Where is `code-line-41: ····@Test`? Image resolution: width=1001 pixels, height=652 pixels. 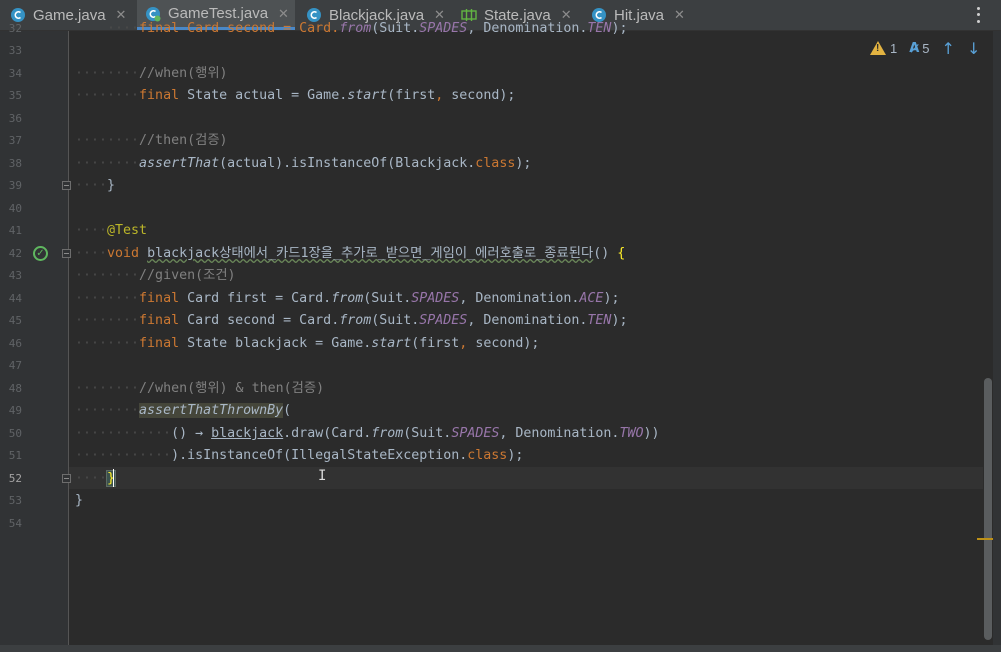
code-line-41: ····@Test is located at coordinates (111, 230).